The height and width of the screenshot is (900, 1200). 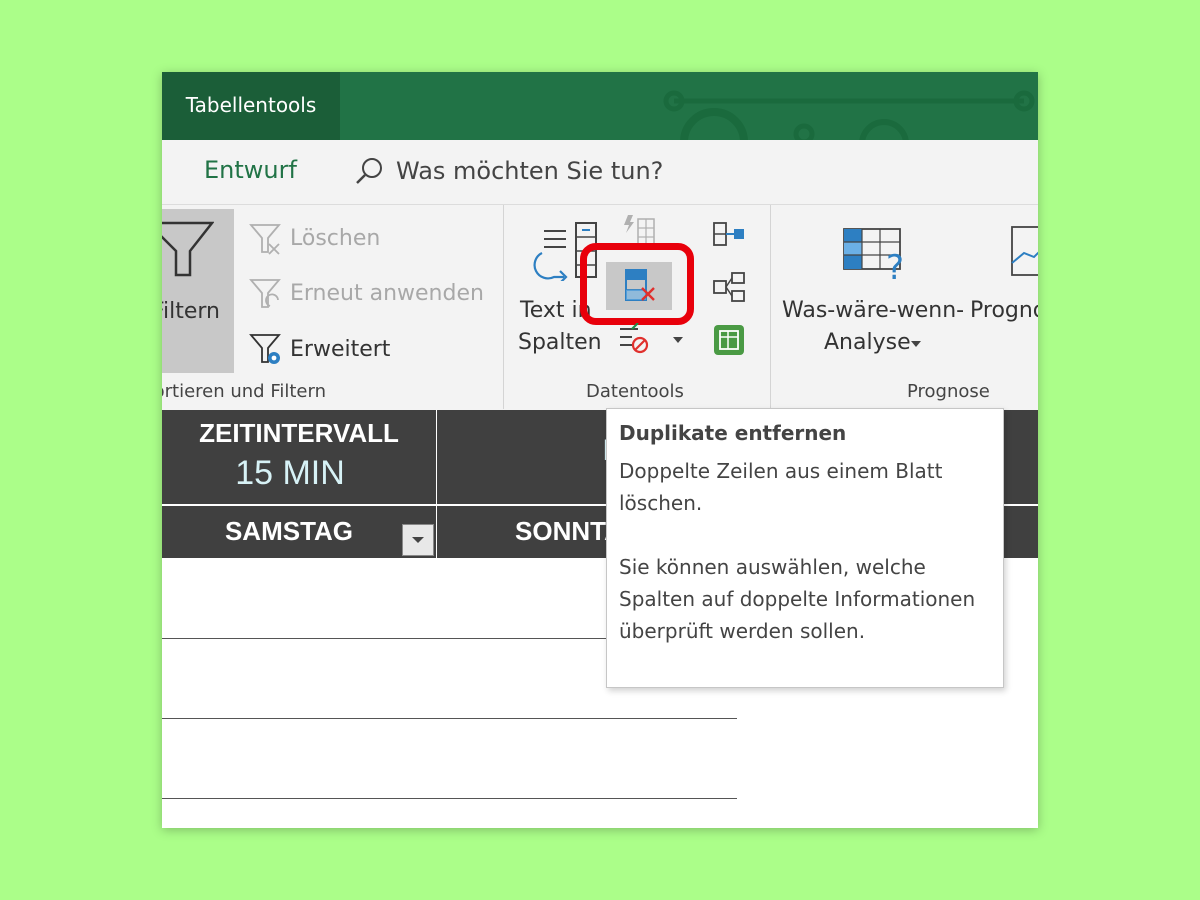 I want to click on filter-funnel-icon, so click(x=188, y=249).